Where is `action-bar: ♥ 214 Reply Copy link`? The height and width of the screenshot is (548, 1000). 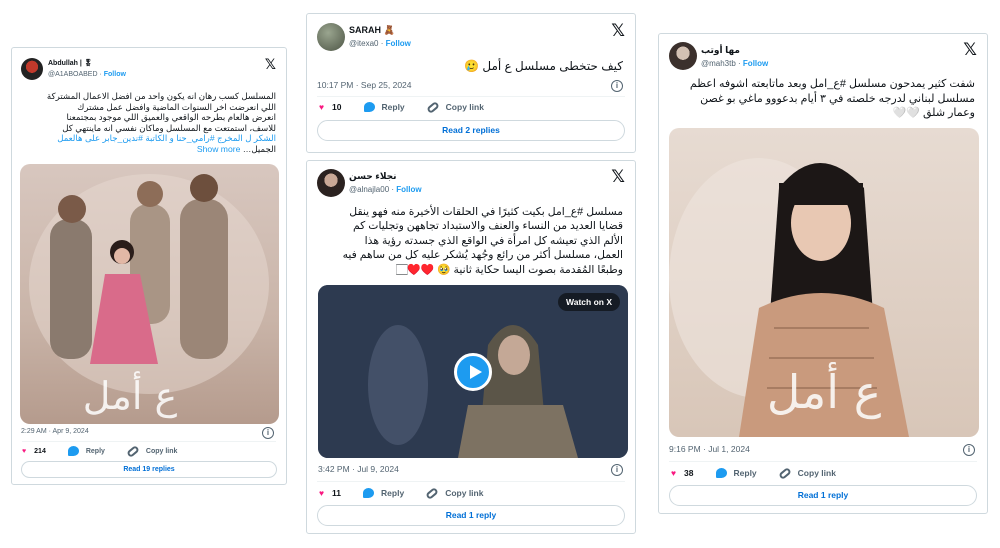
action-bar: ♥ 214 Reply Copy link is located at coordinates (110, 451).